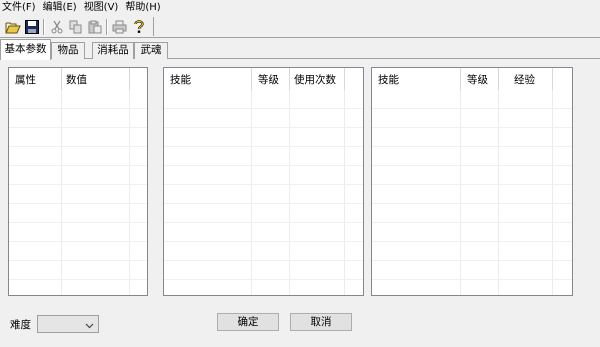  I want to click on difficulty-select, so click(68, 324).